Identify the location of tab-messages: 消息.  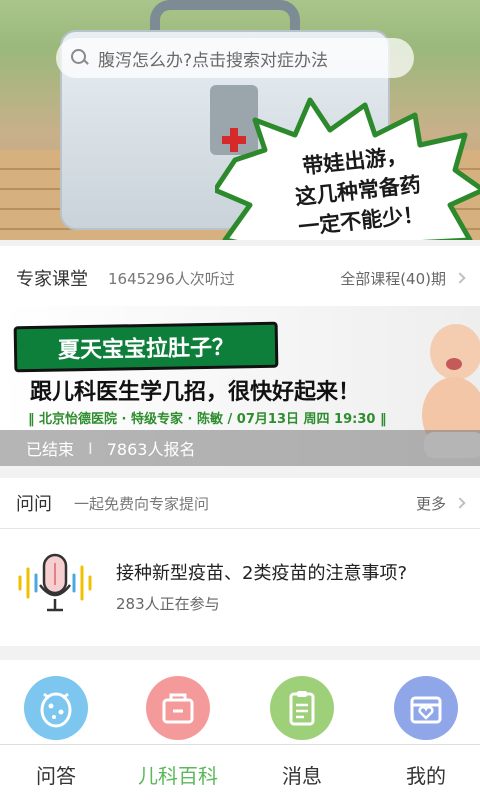
(306, 730).